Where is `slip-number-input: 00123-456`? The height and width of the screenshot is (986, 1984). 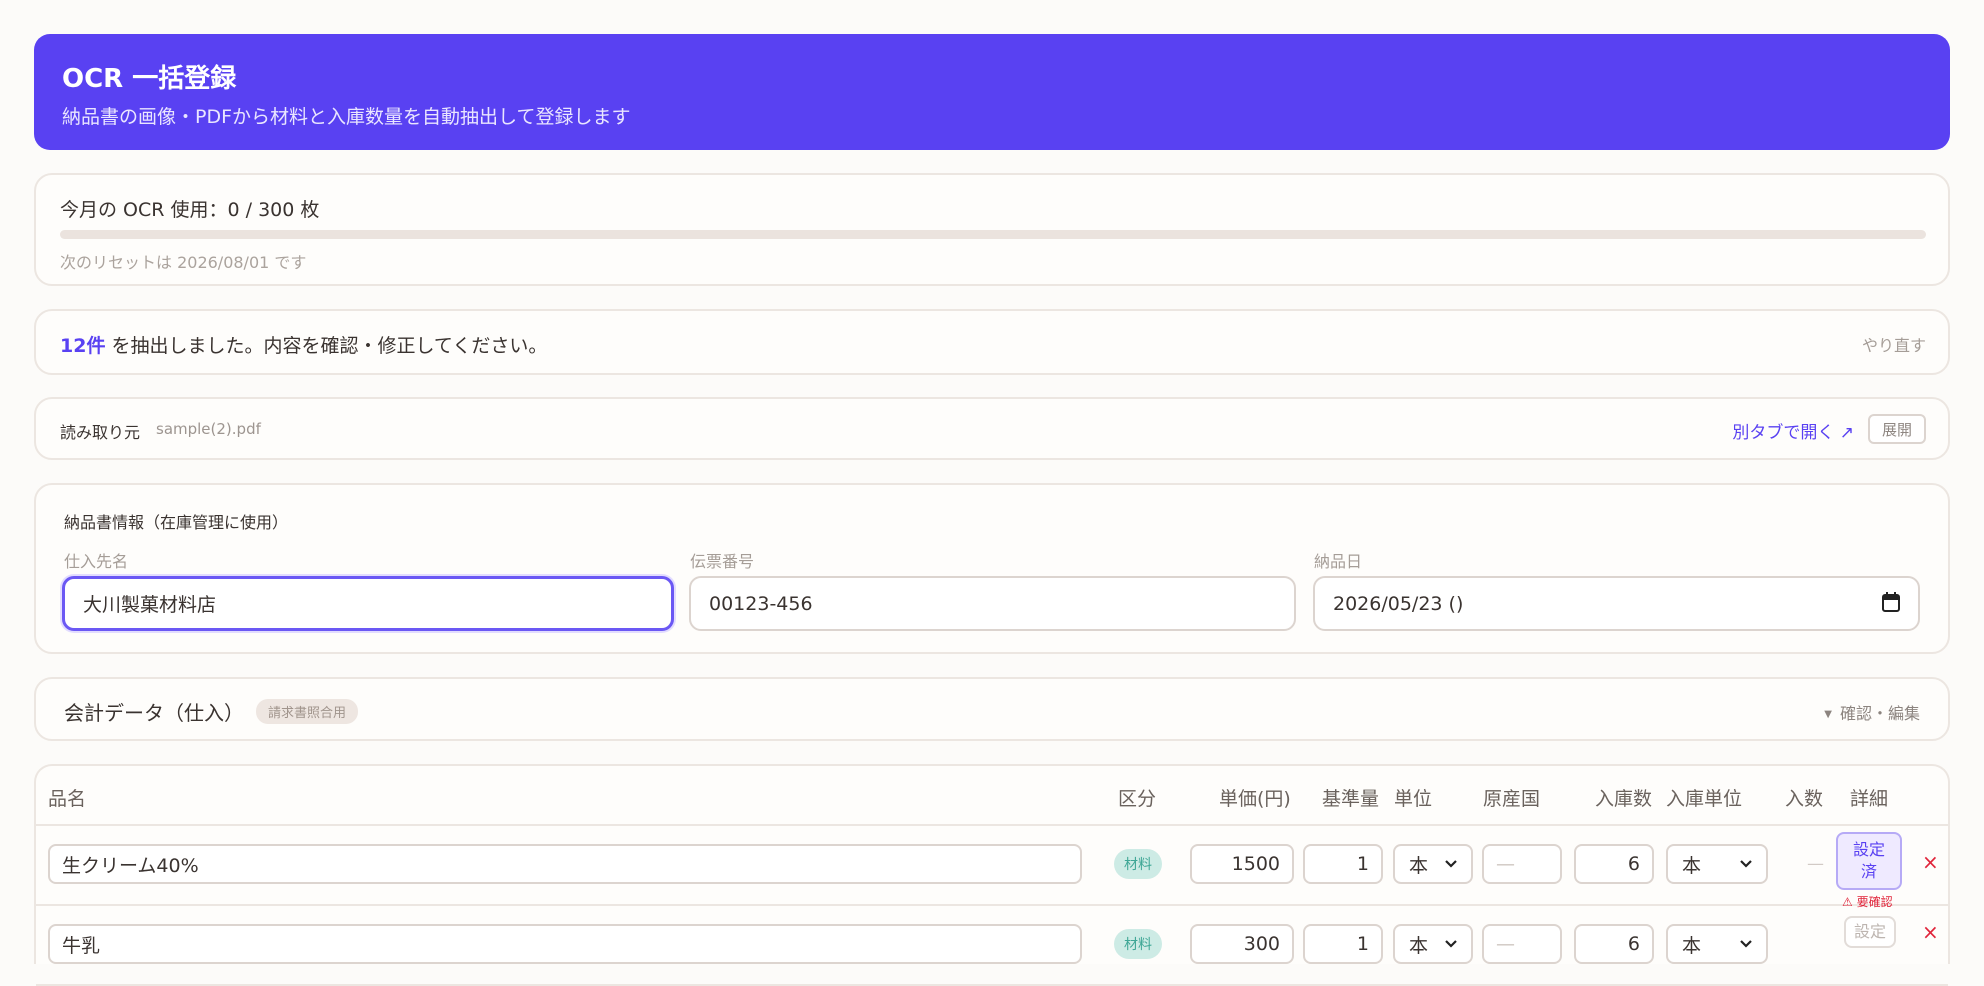
slip-number-input: 00123-456 is located at coordinates (992, 603).